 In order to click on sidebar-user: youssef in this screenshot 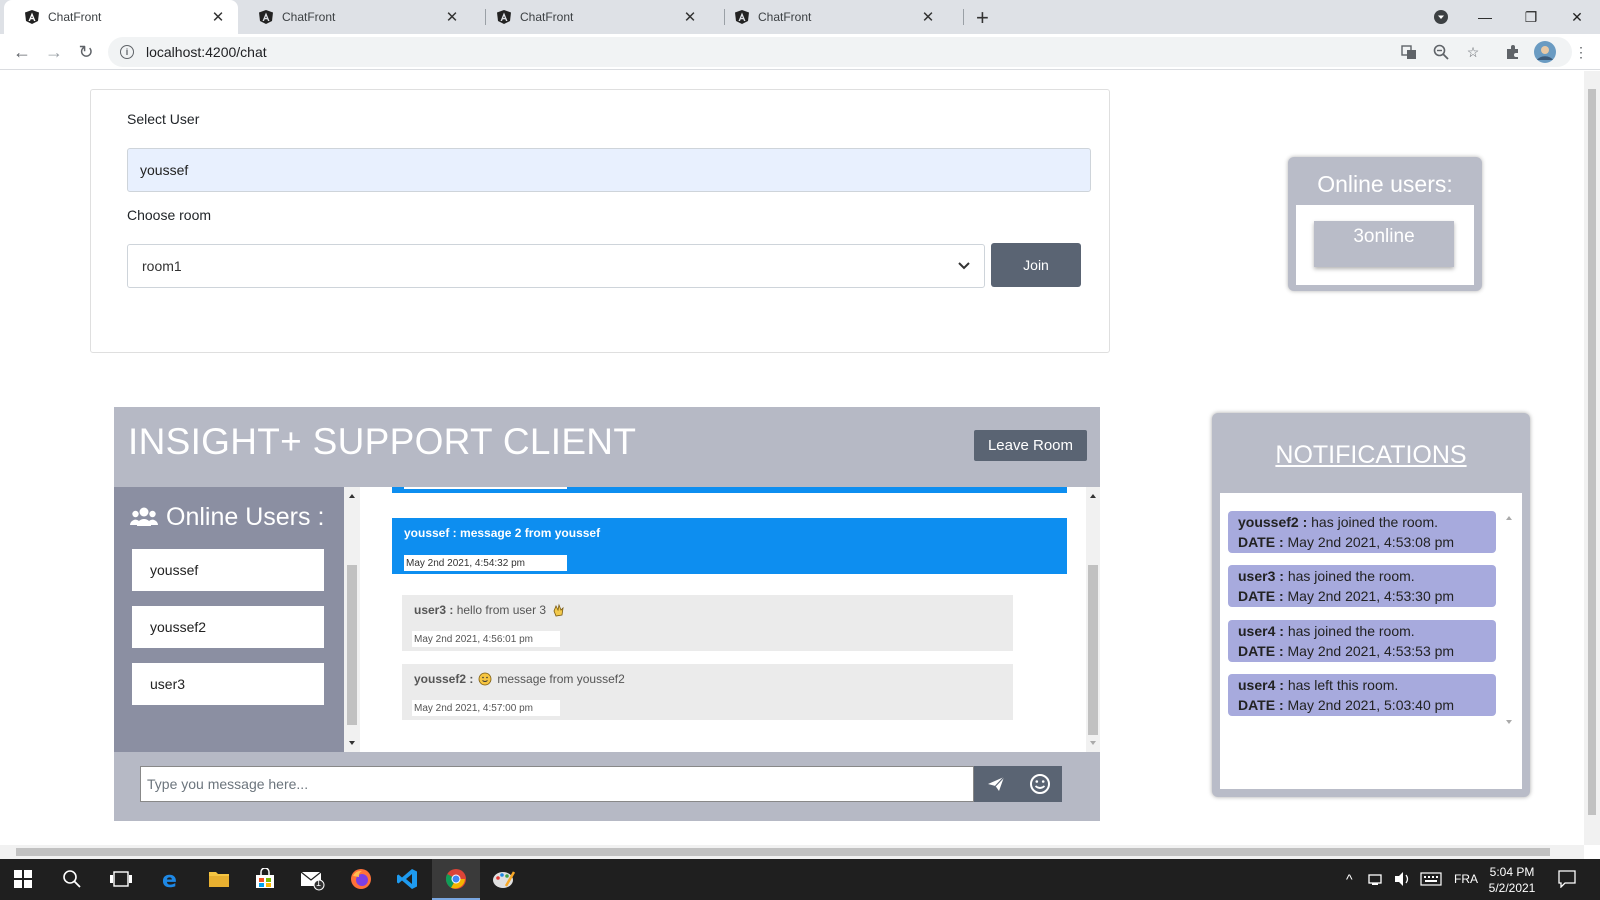, I will do `click(228, 570)`.